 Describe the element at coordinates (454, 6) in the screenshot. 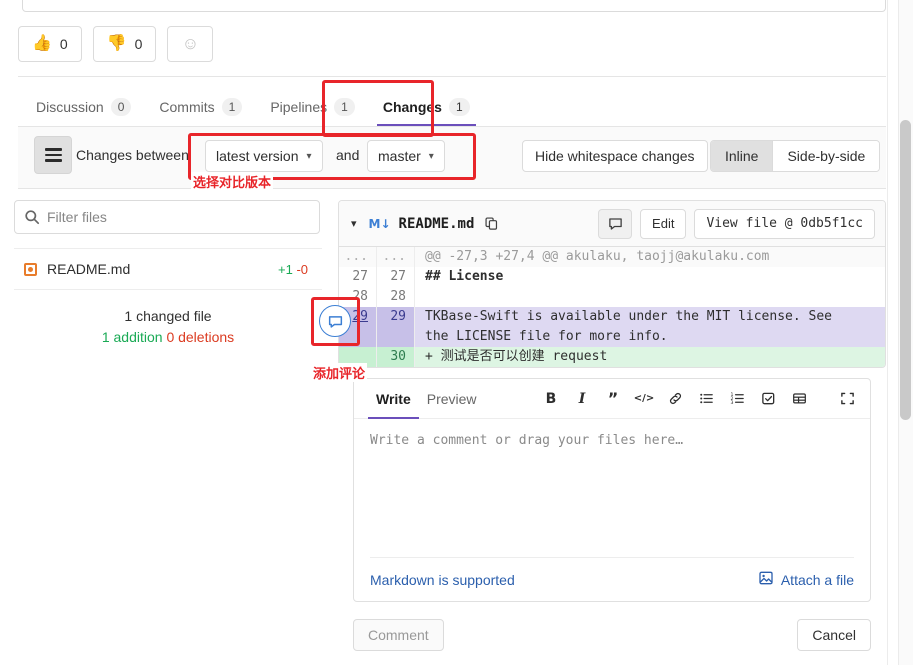

I see `partial-top-box` at that location.